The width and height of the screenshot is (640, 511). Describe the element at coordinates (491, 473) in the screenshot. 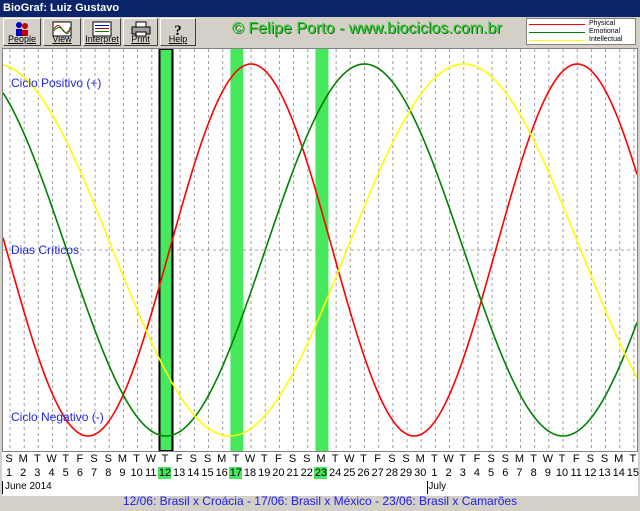

I see `day-number-label: 5` at that location.